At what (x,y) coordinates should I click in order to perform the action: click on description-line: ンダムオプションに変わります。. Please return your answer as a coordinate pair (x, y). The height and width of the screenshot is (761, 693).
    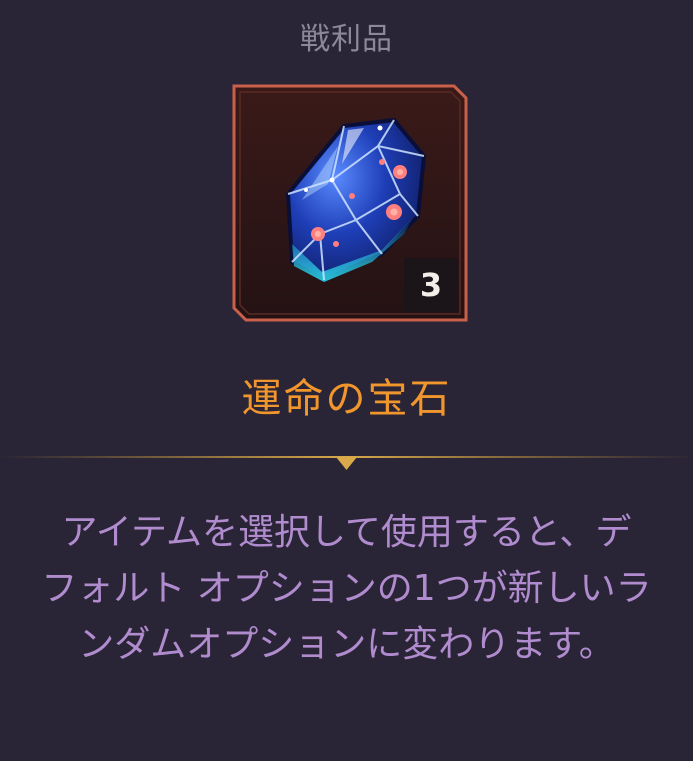
    Looking at the image, I should click on (346, 644).